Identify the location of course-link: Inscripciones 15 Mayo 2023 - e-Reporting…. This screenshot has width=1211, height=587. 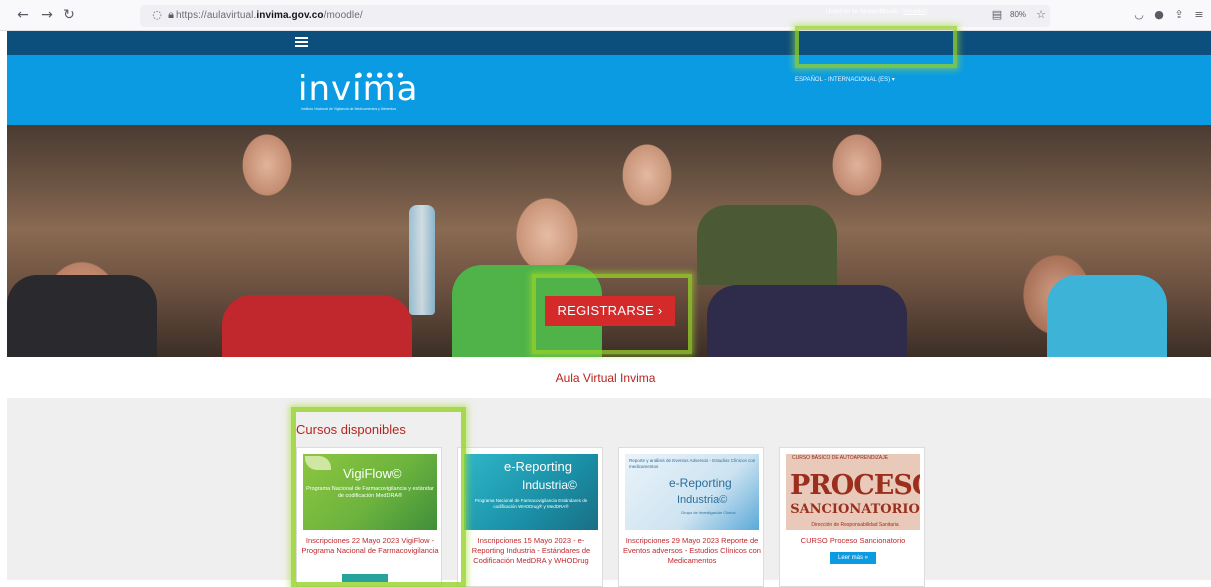
(531, 551).